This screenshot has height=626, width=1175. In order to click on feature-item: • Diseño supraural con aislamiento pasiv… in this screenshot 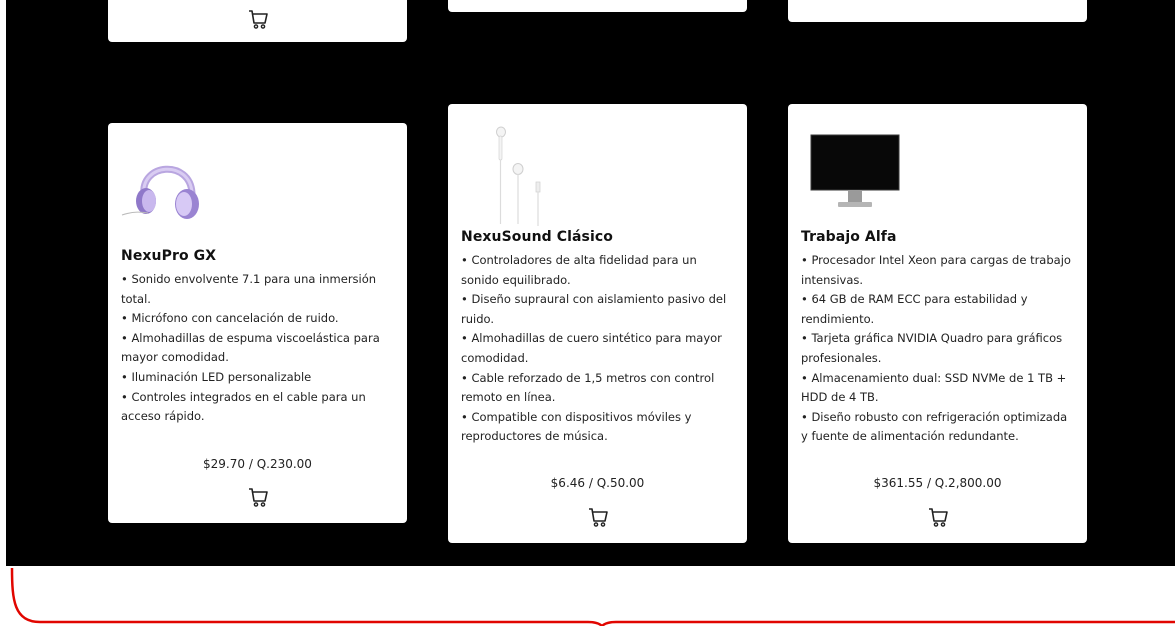, I will do `click(594, 309)`.